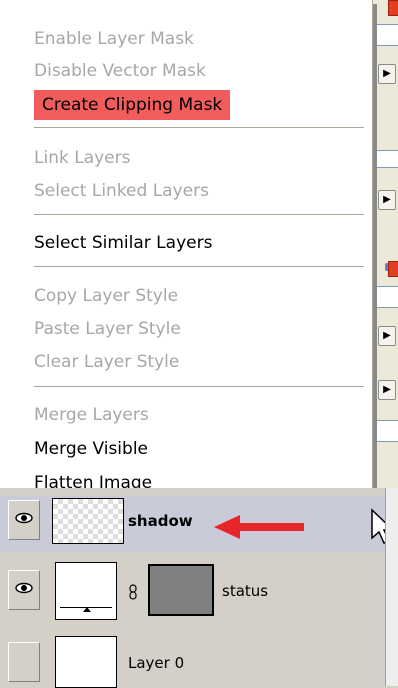 This screenshot has height=688, width=398. What do you see at coordinates (91, 415) in the screenshot?
I see `menu-item-merge-layers: Merge Layers` at bounding box center [91, 415].